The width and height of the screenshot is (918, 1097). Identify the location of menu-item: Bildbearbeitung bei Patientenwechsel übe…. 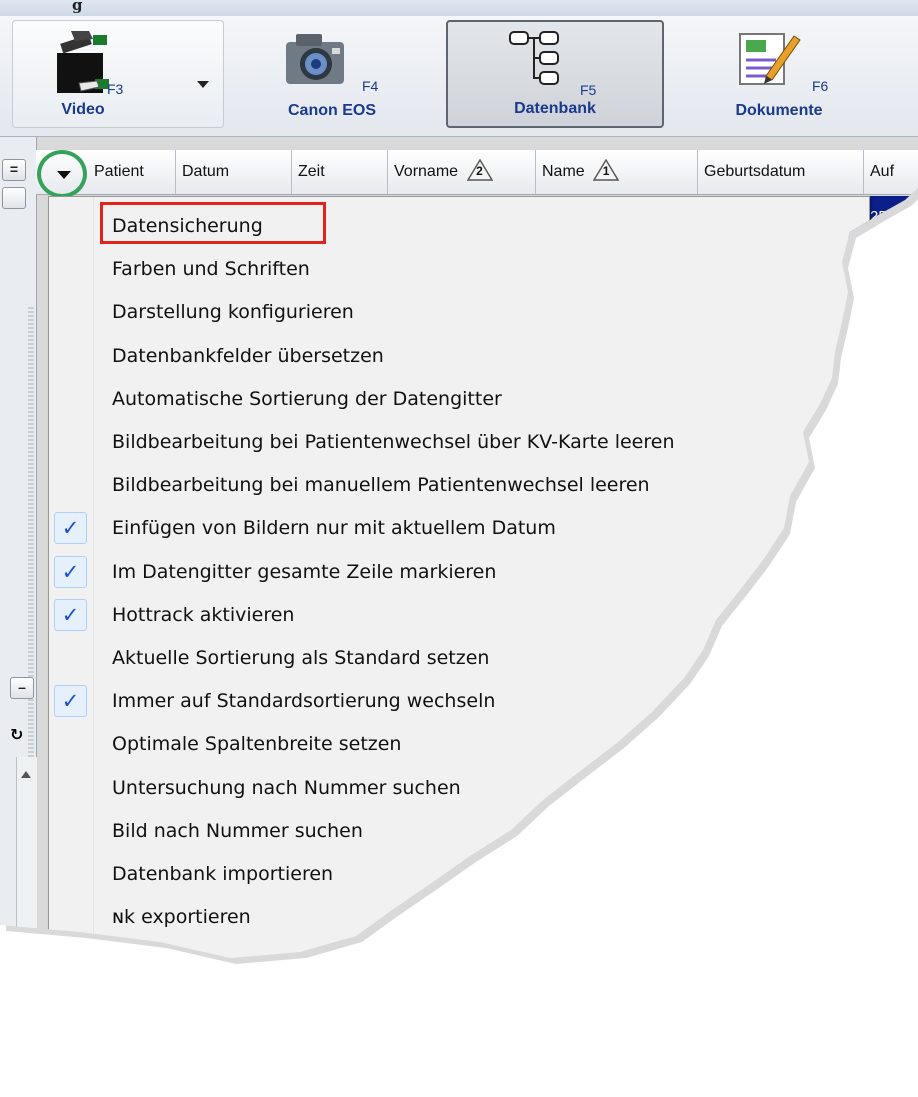
(459, 442).